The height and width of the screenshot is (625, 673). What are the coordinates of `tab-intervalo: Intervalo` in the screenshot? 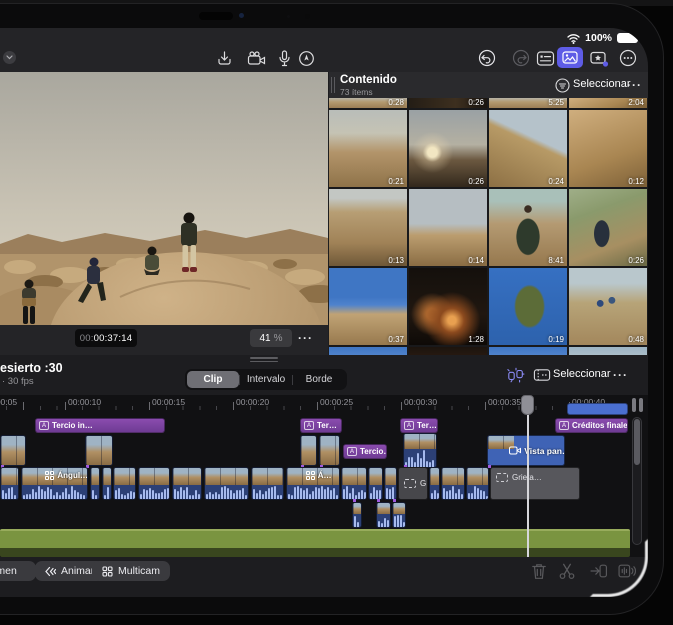 It's located at (266, 379).